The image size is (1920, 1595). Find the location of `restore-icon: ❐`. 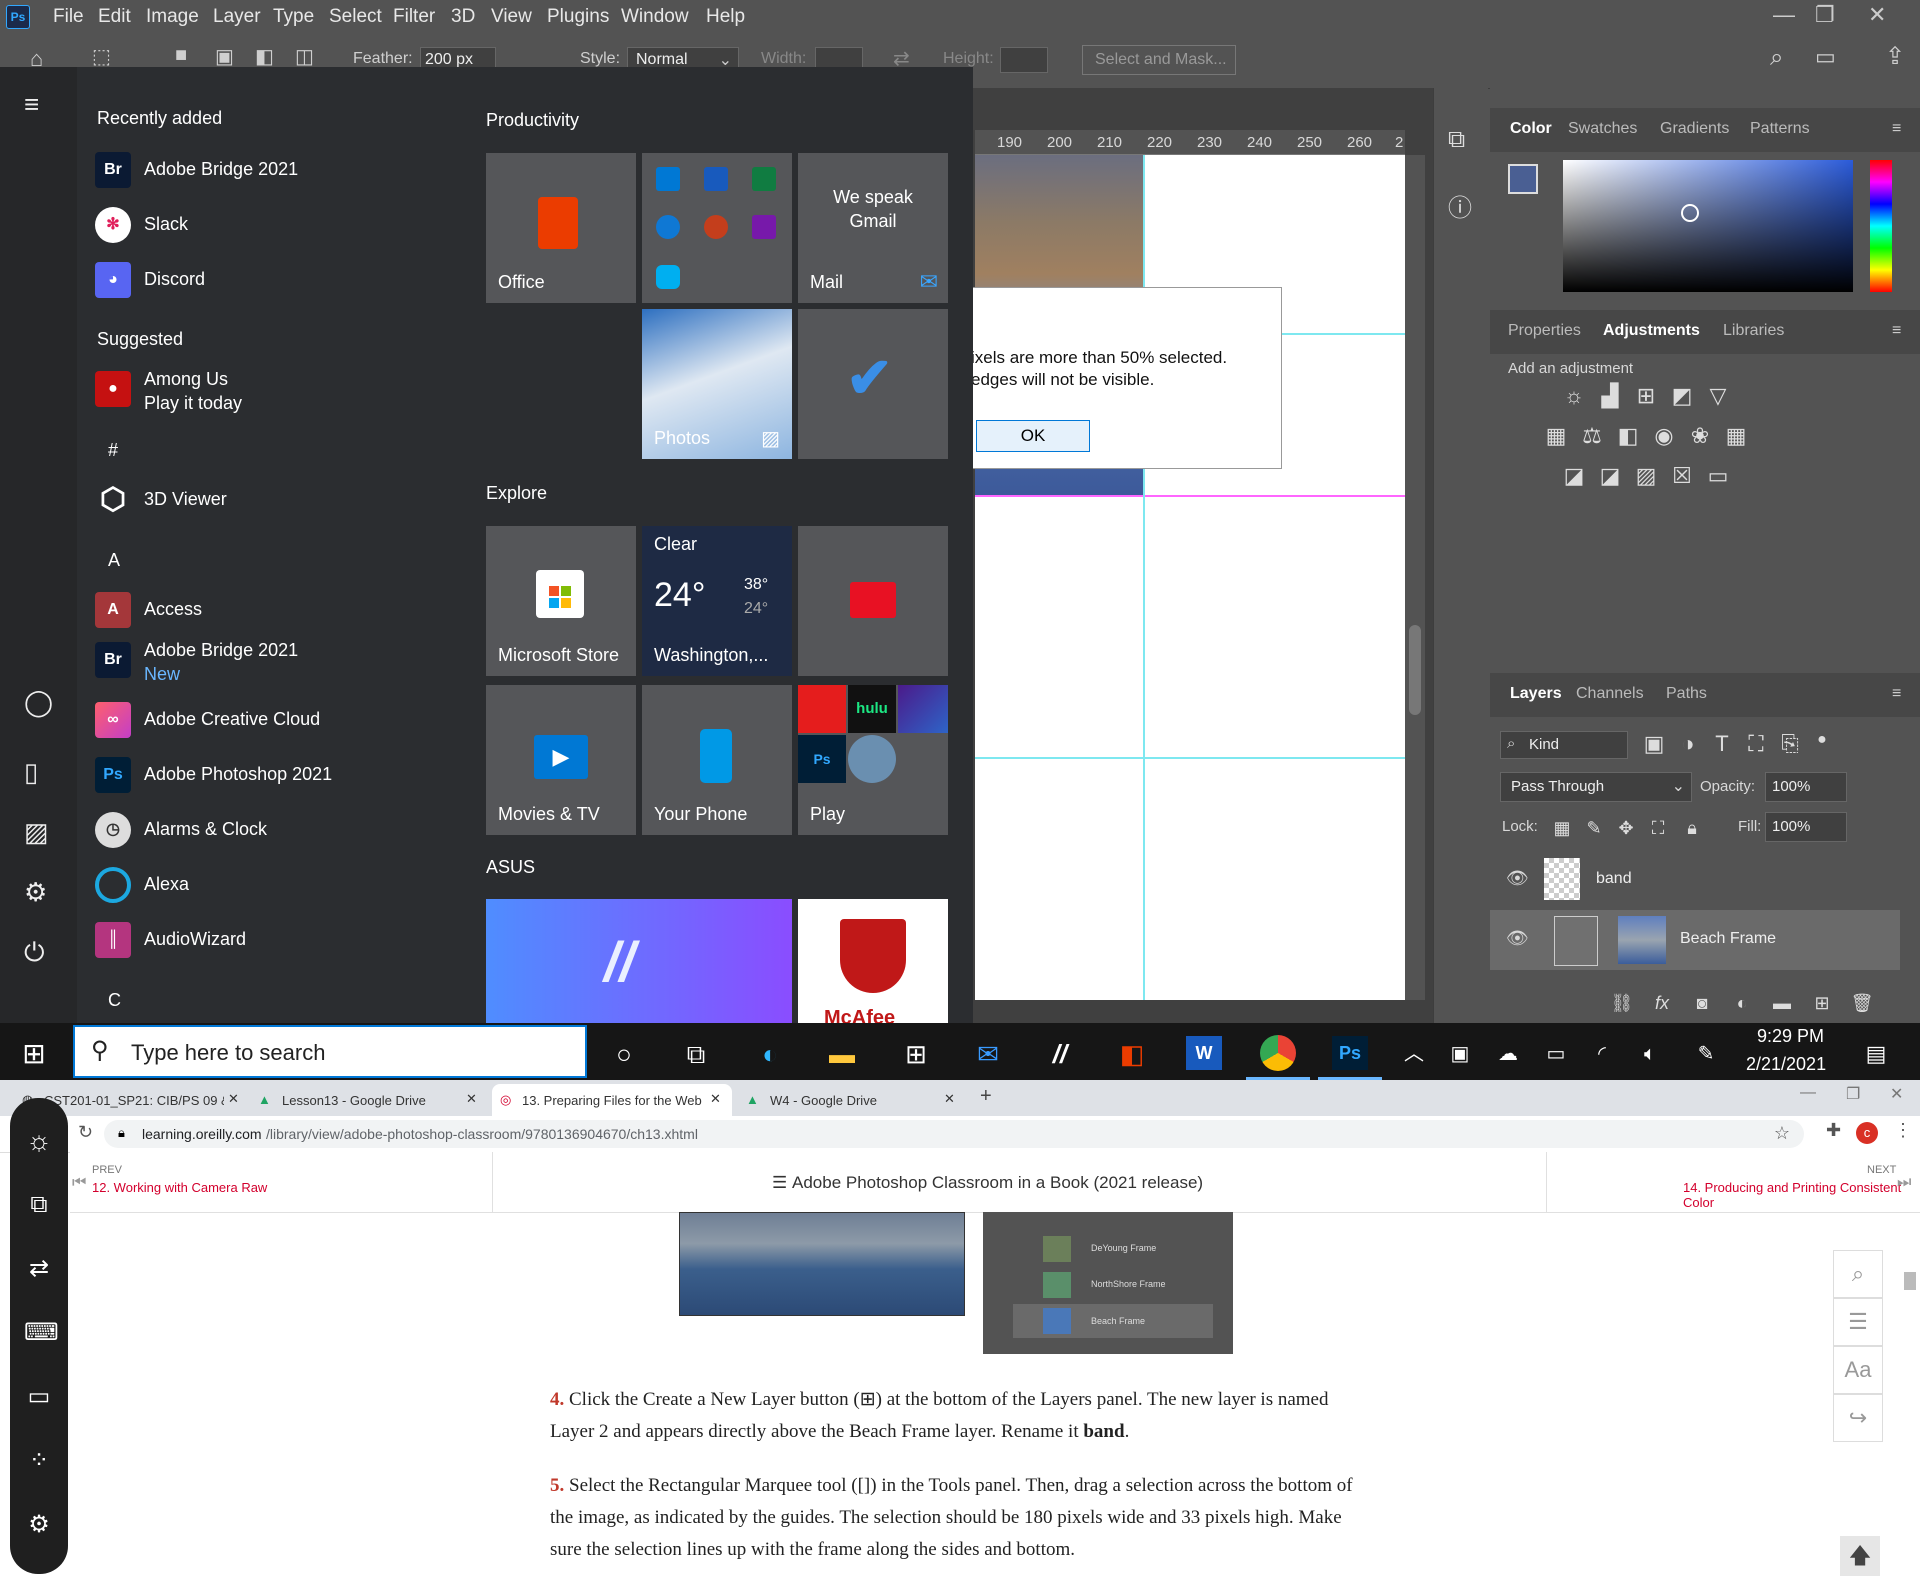

restore-icon: ❐ is located at coordinates (1825, 15).